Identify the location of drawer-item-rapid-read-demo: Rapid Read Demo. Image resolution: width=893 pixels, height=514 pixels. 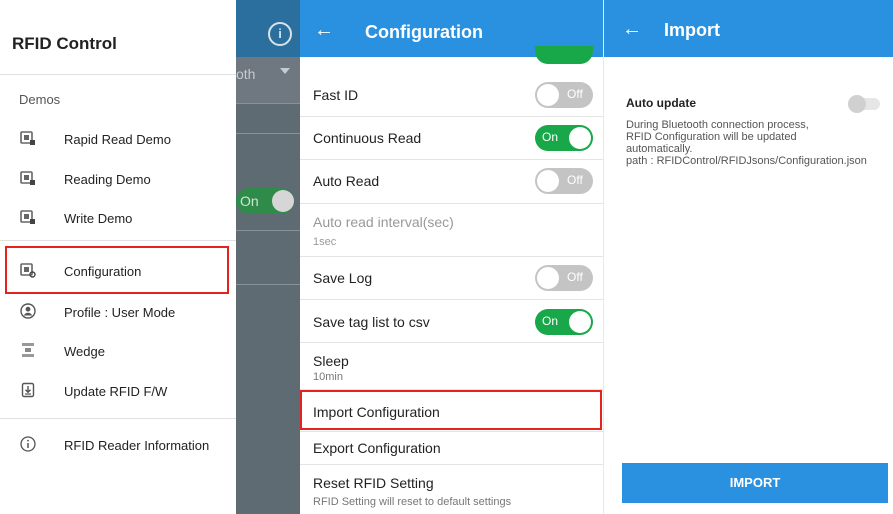
(118, 139).